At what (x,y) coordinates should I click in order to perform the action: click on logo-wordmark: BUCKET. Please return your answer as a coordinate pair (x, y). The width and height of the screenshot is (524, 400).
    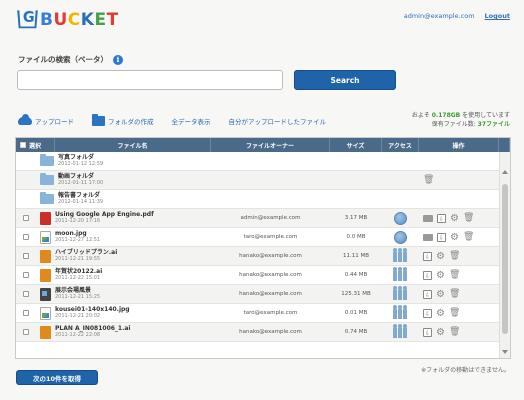
    Looking at the image, I should click on (79, 20).